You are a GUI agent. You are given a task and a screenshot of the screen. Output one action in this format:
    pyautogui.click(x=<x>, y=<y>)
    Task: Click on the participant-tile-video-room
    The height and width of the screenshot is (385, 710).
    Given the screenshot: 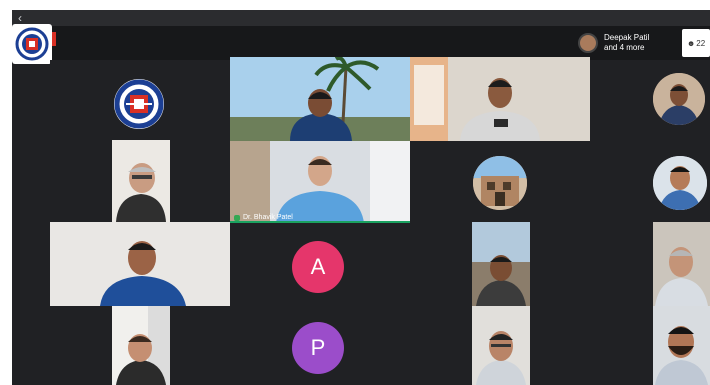 What is the action you would take?
    pyautogui.click(x=500, y=99)
    